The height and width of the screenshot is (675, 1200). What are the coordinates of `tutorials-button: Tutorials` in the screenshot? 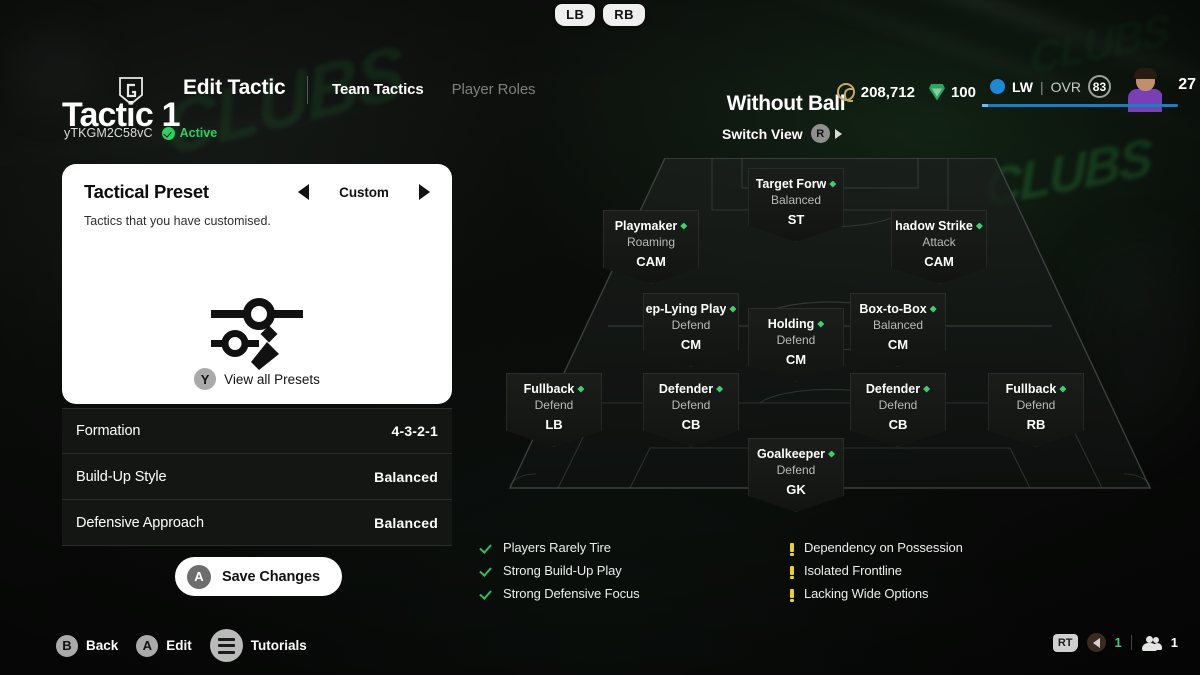 It's located at (258, 645).